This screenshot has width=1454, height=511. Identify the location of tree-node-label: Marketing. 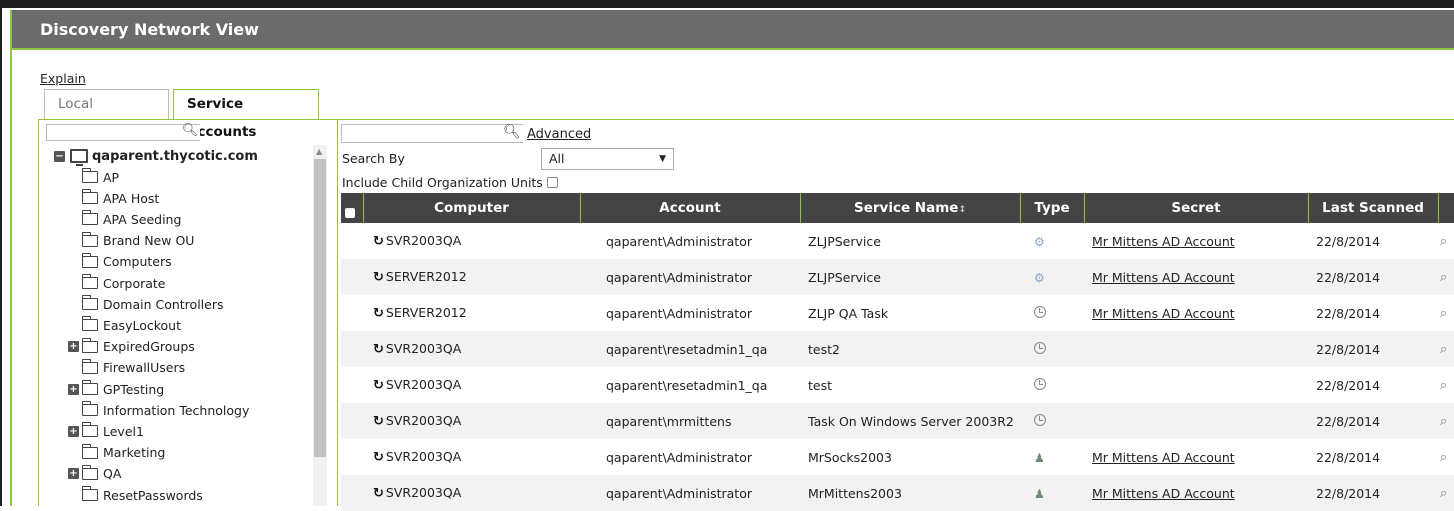
(134, 453).